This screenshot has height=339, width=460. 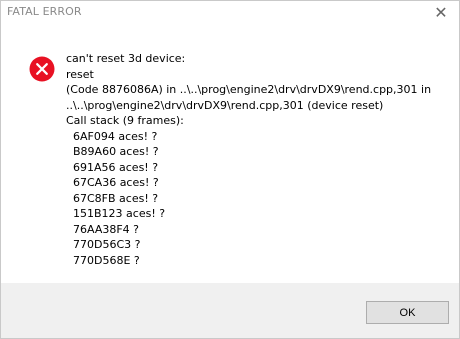 I want to click on stack-frame: 770D56C3 ?, so click(x=107, y=244).